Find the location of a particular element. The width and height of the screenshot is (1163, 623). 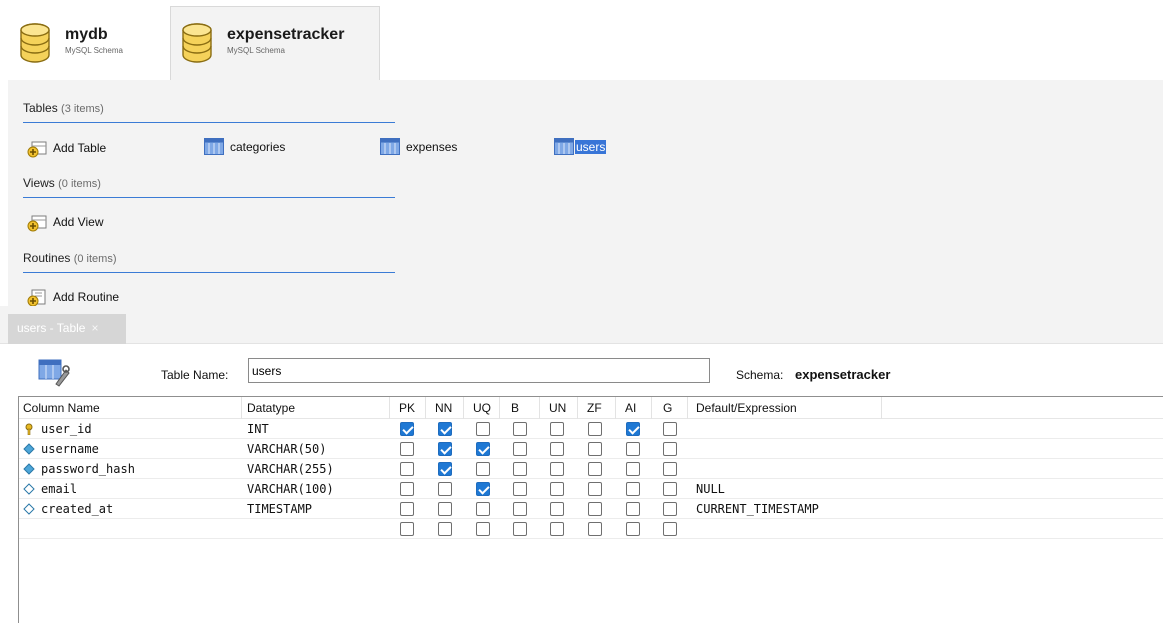

header-default-expression: Default/Expression is located at coordinates (746, 408).